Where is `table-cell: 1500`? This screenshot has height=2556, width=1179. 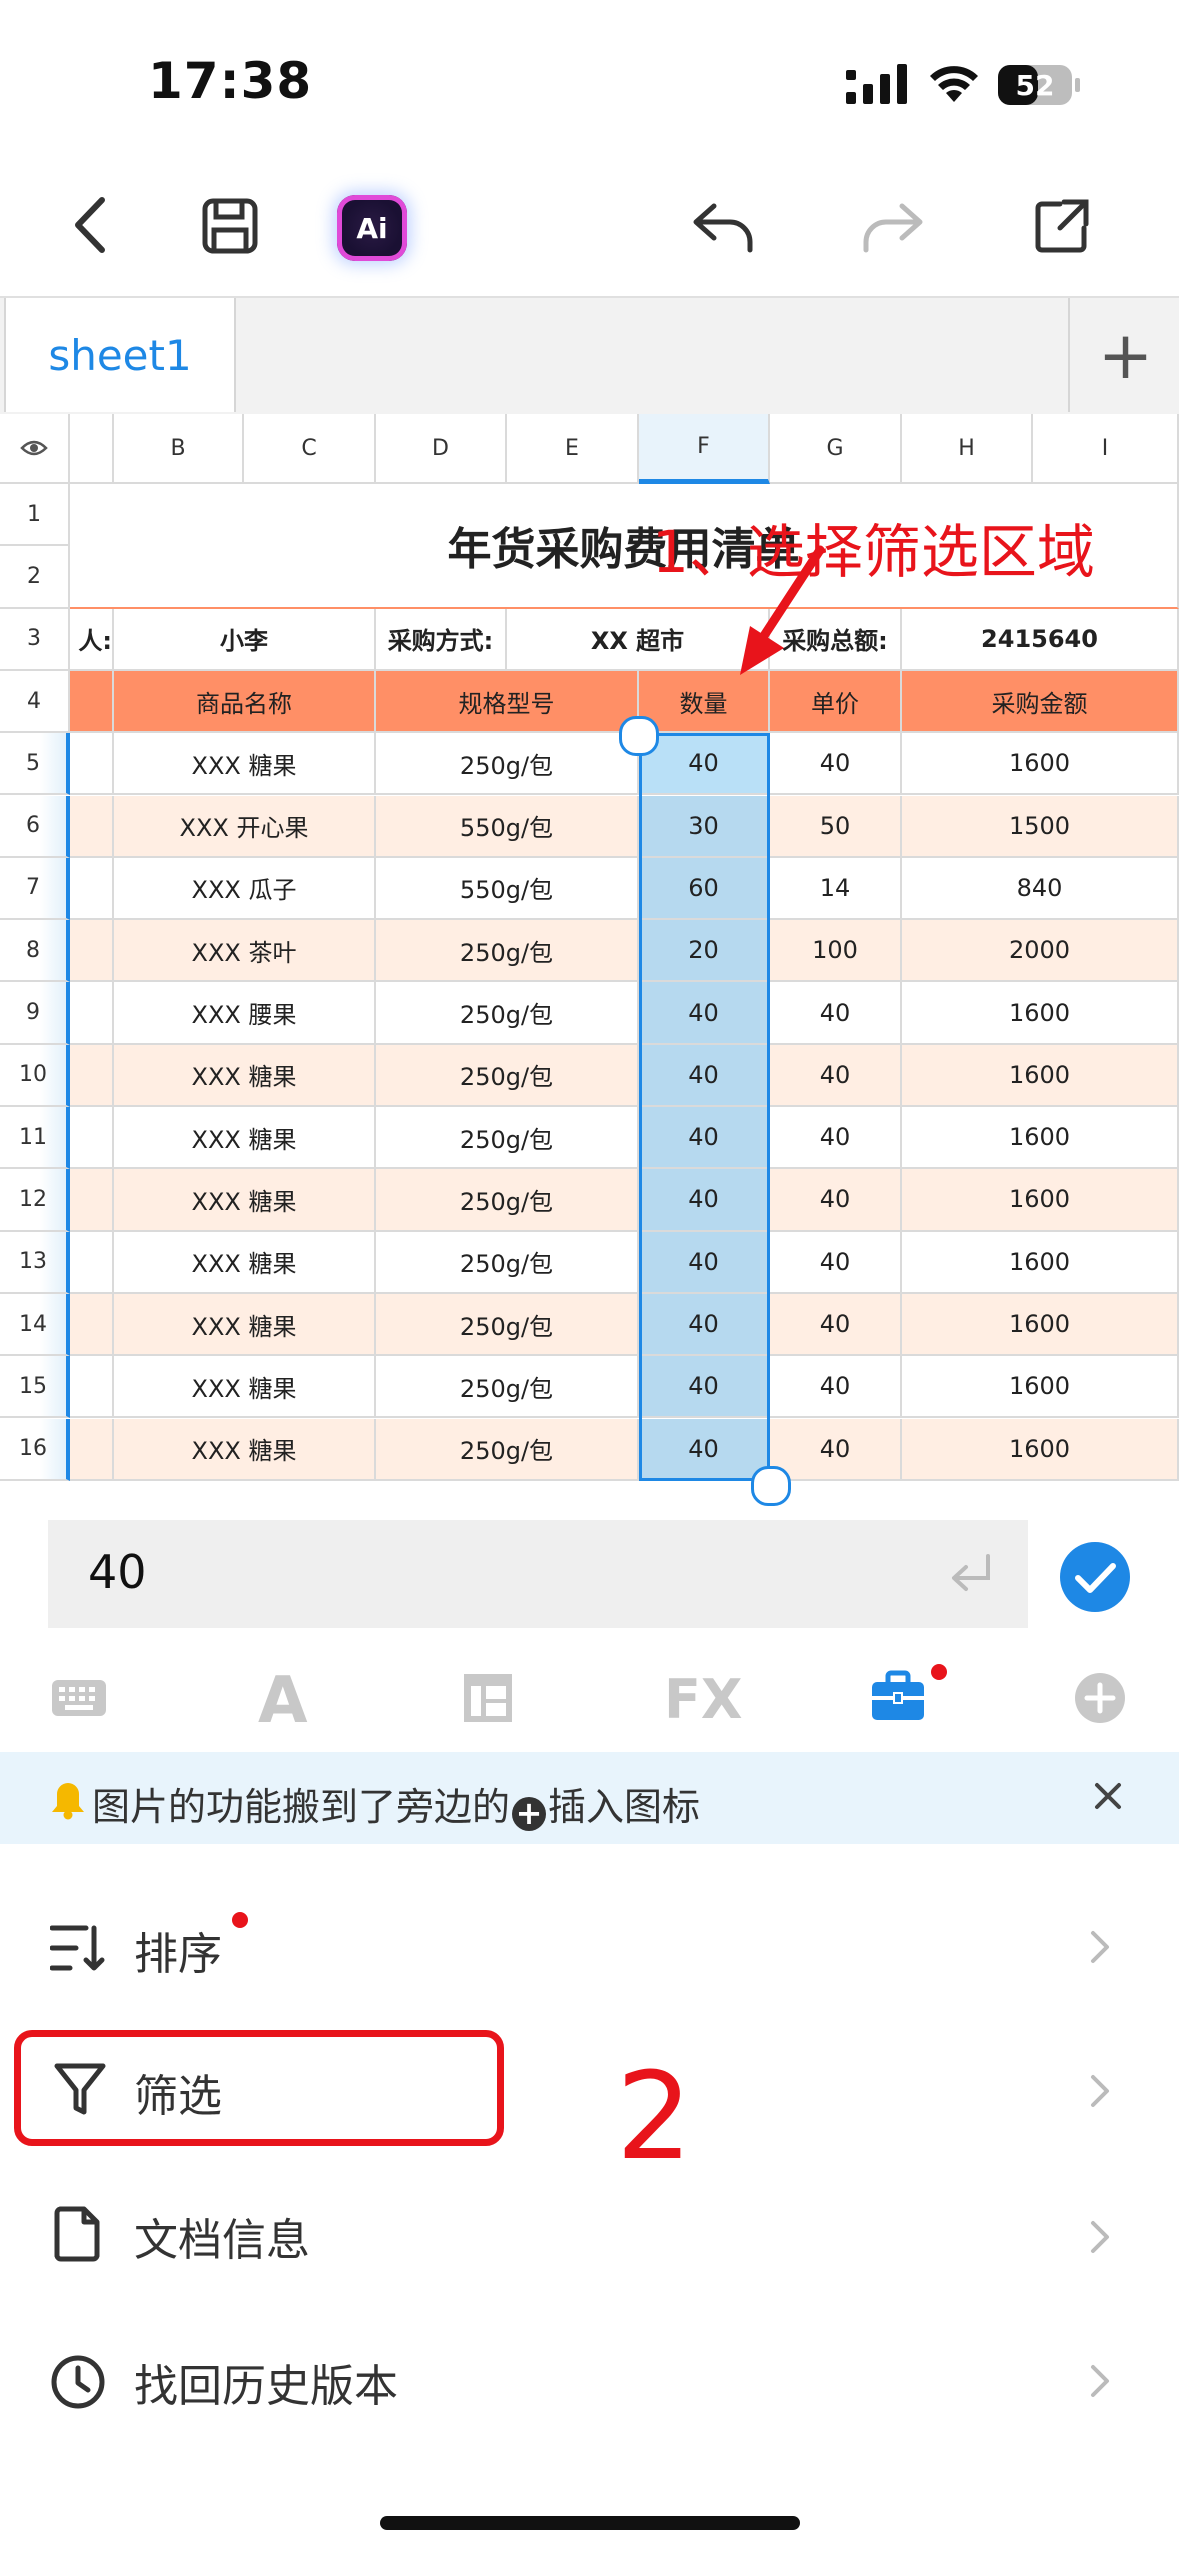
table-cell: 1500 is located at coordinates (1040, 826).